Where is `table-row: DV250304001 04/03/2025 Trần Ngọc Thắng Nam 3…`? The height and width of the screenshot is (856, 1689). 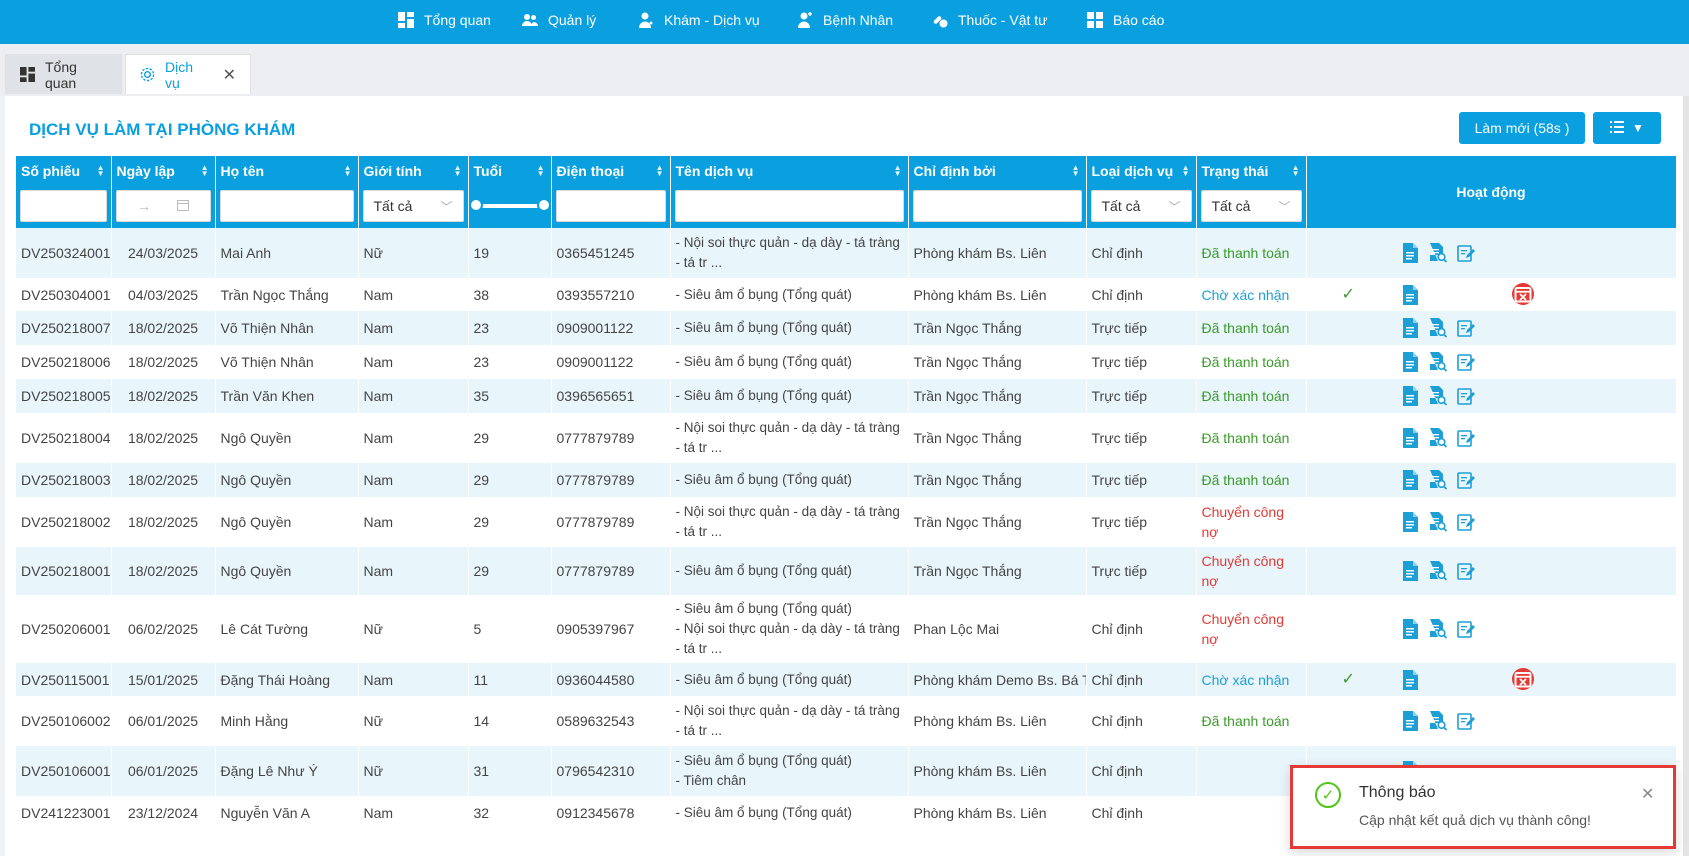 table-row: DV250304001 04/03/2025 Trần Ngọc Thắng Nam 3… is located at coordinates (846, 294).